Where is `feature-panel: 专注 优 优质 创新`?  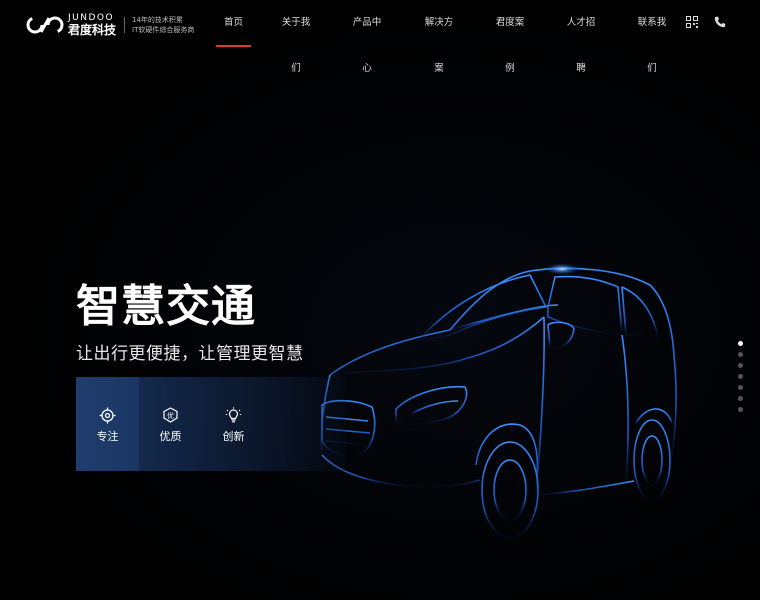 feature-panel: 专注 优 优质 创新 is located at coordinates (211, 424).